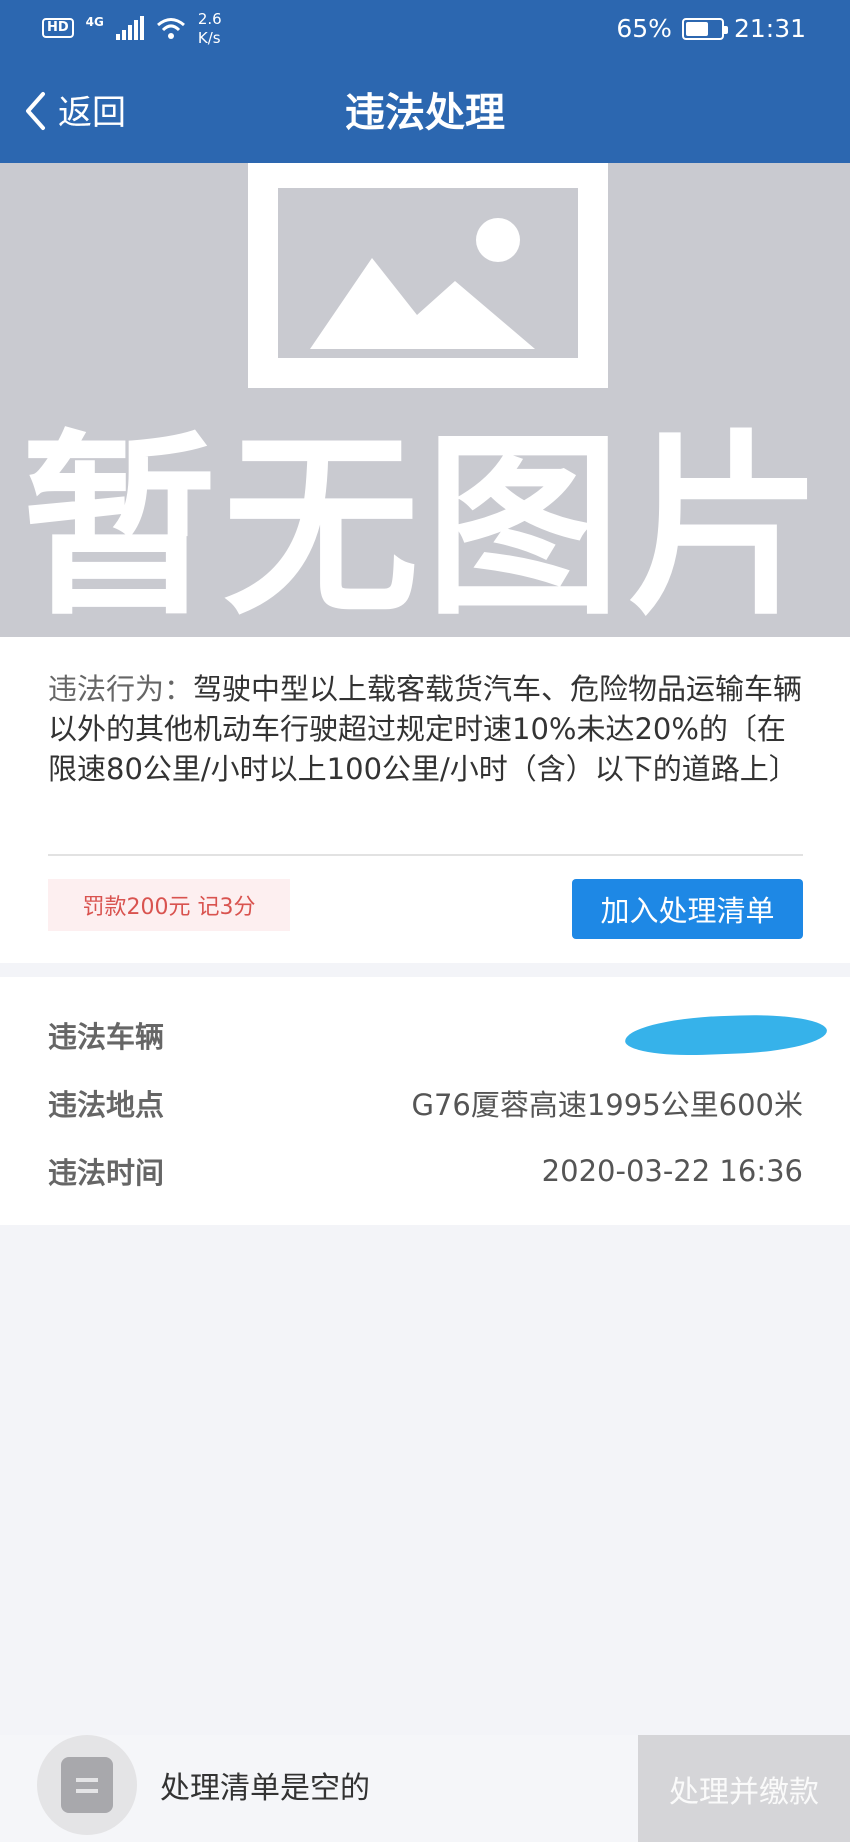 The height and width of the screenshot is (1842, 850). Describe the element at coordinates (425, 29) in the screenshot. I see `status-bar: HD 4G 2.6 K/s 65% 21:31` at that location.